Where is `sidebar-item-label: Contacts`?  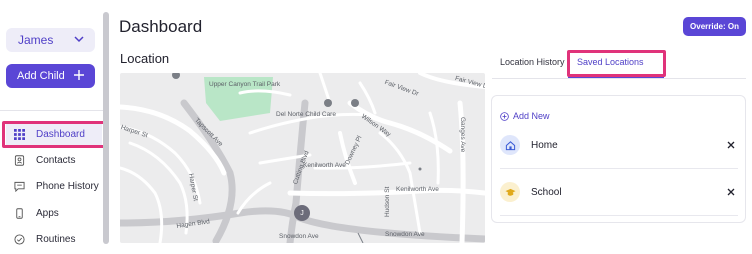 sidebar-item-label: Contacts is located at coordinates (56, 160).